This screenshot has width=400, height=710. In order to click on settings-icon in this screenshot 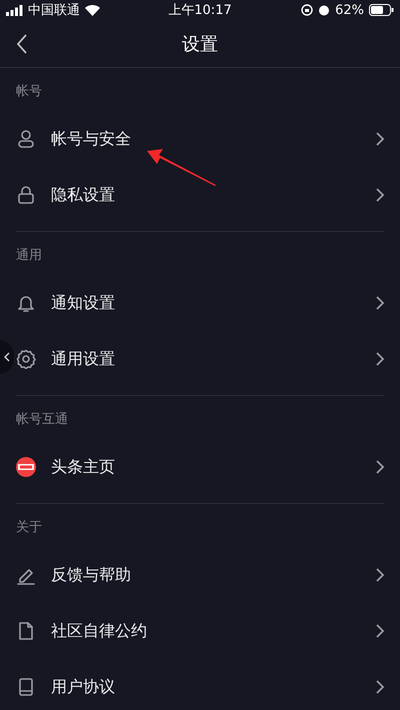, I will do `click(26, 359)`.